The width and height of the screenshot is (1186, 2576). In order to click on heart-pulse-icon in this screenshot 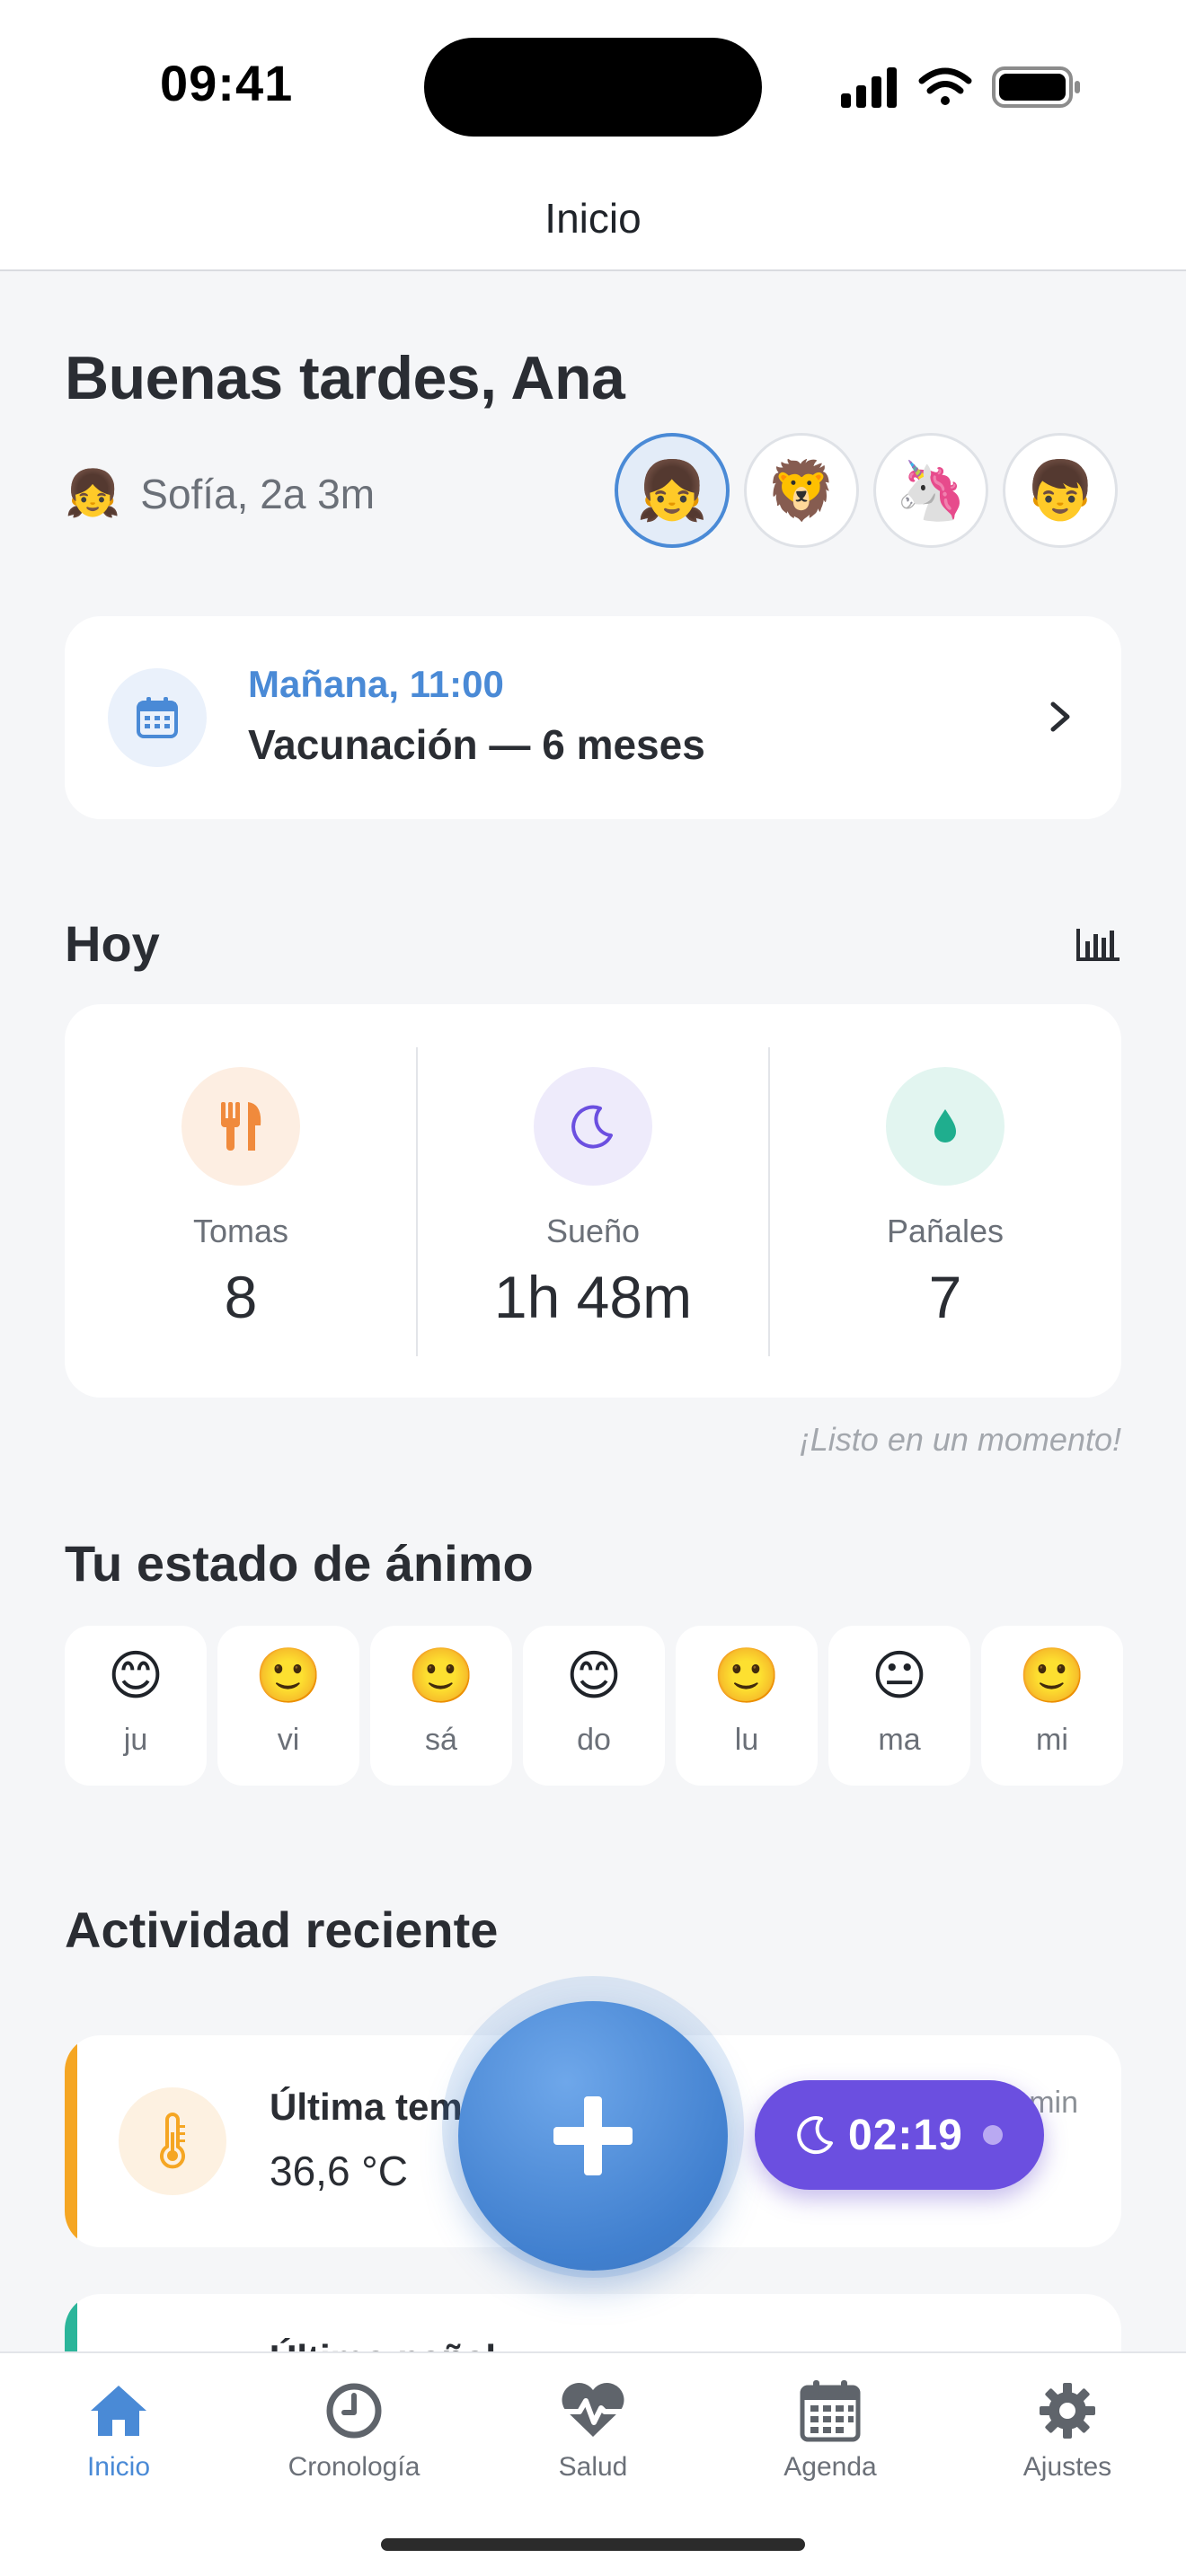, I will do `click(593, 2411)`.